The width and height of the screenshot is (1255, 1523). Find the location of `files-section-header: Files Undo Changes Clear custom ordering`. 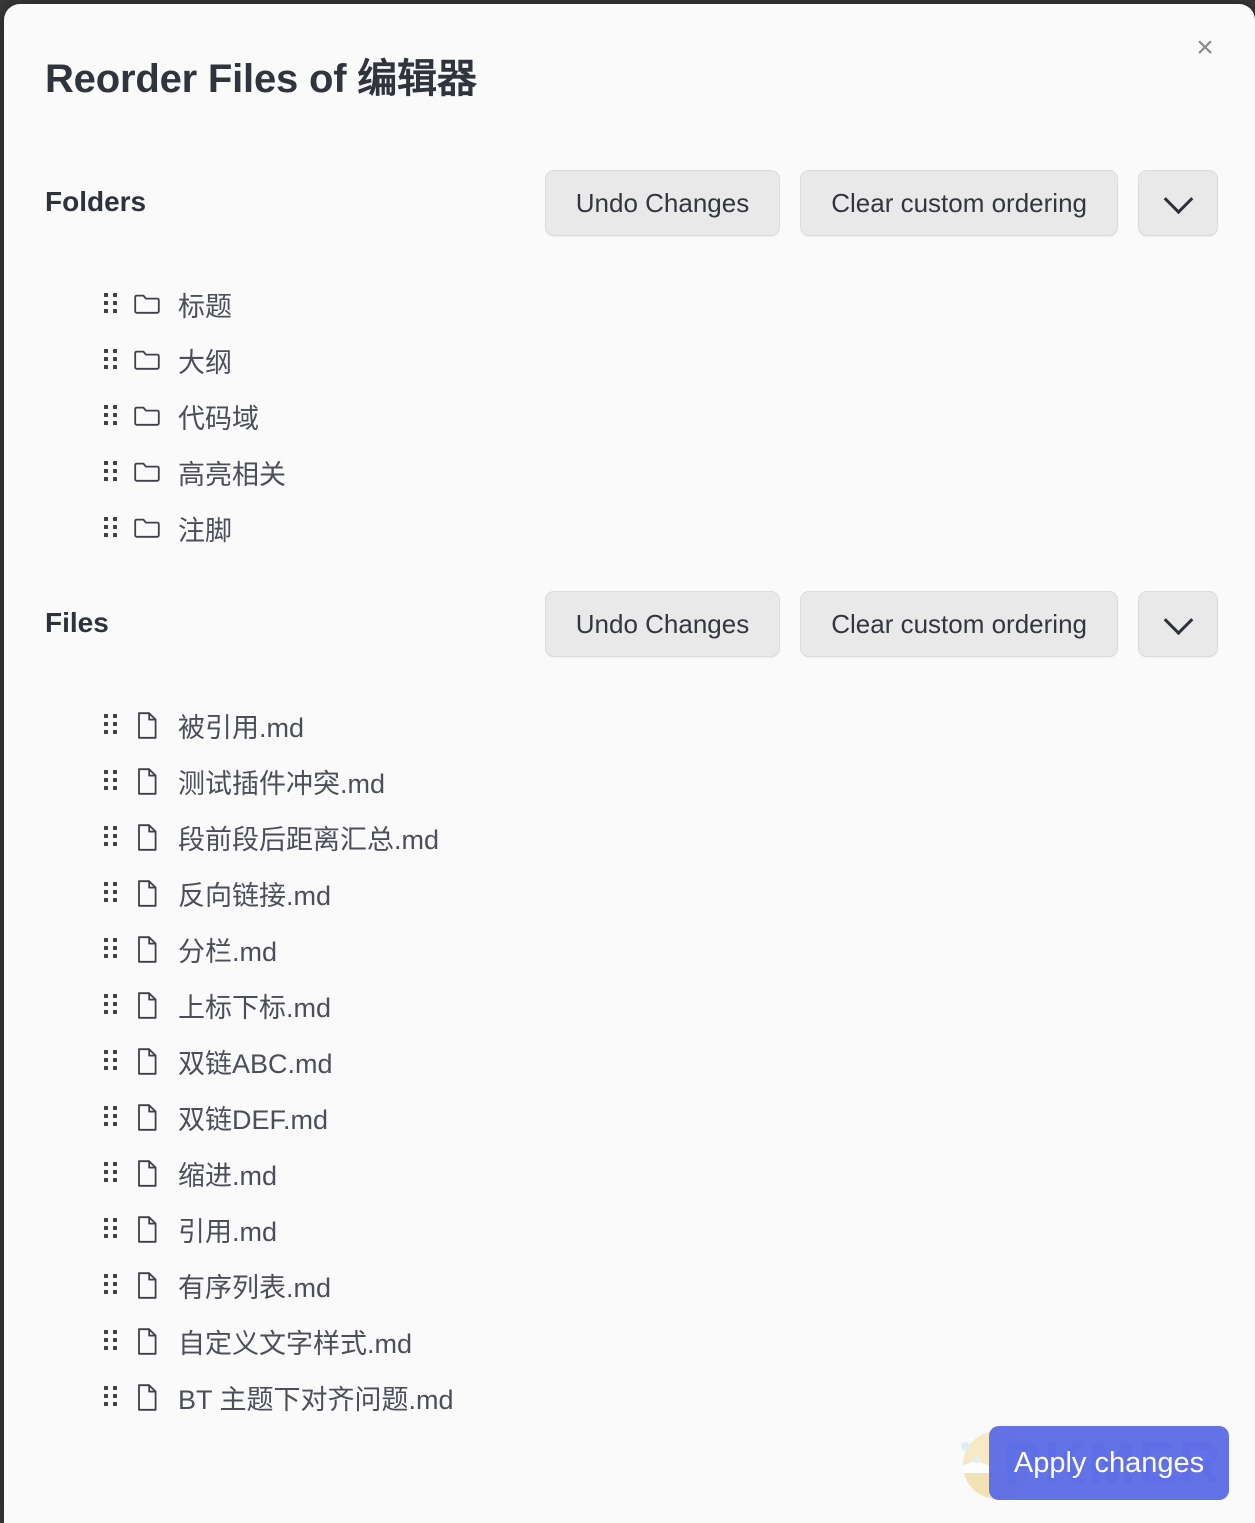

files-section-header: Files Undo Changes Clear custom ordering is located at coordinates (629, 626).